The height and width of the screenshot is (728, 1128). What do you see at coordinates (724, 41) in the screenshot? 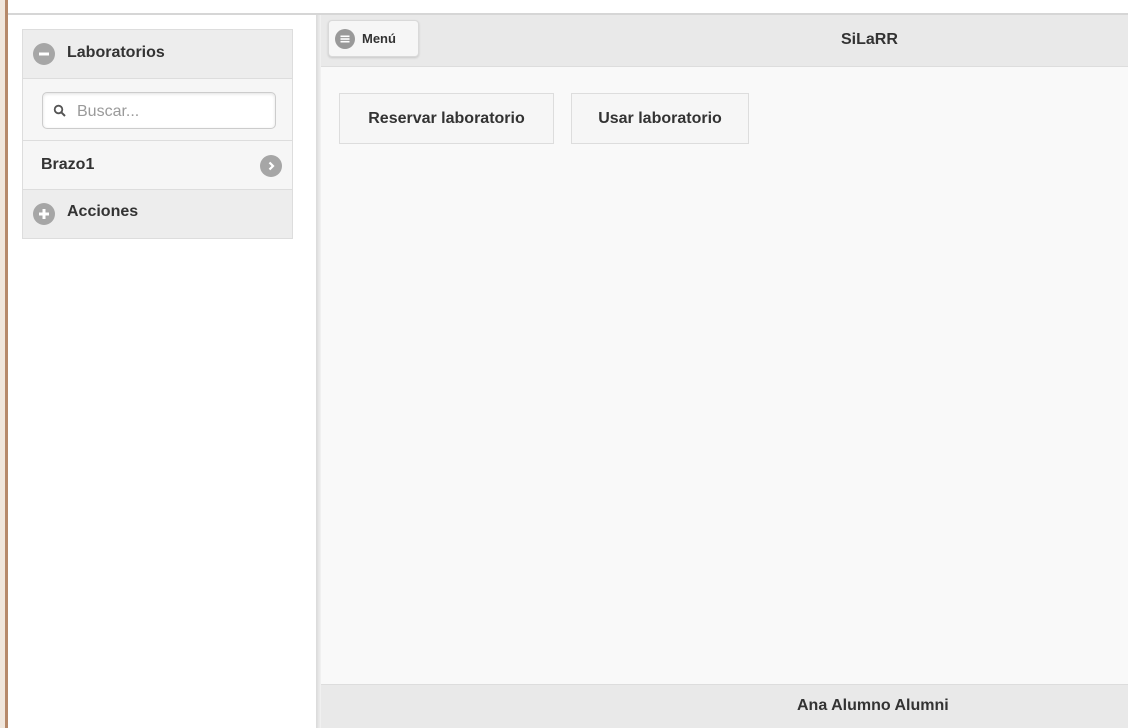
I see `app-header: Menú SiLaRR` at bounding box center [724, 41].